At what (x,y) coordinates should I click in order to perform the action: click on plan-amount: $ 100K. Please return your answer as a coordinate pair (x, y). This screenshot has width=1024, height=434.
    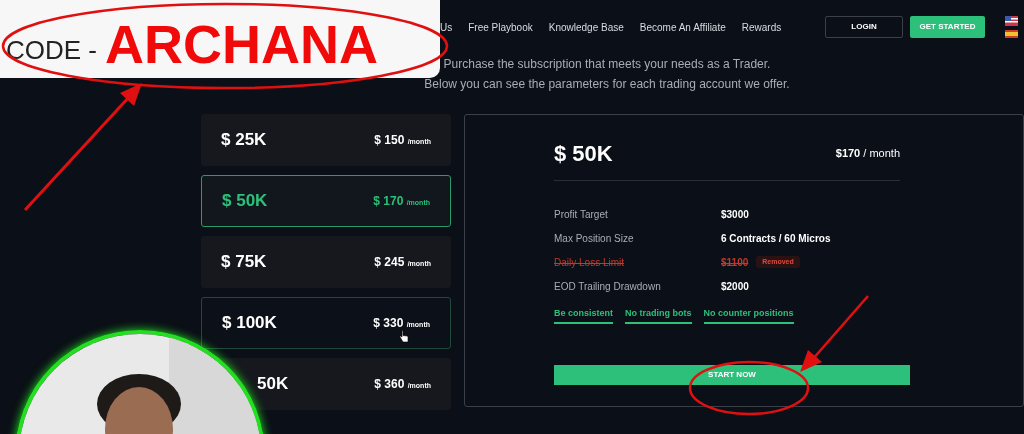
    Looking at the image, I should click on (249, 323).